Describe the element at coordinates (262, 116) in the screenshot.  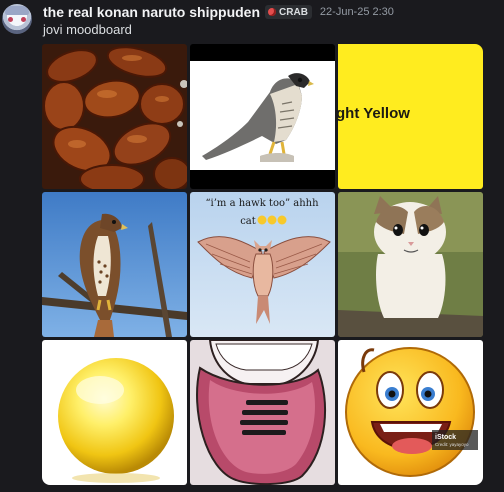
I see `image-falcon` at that location.